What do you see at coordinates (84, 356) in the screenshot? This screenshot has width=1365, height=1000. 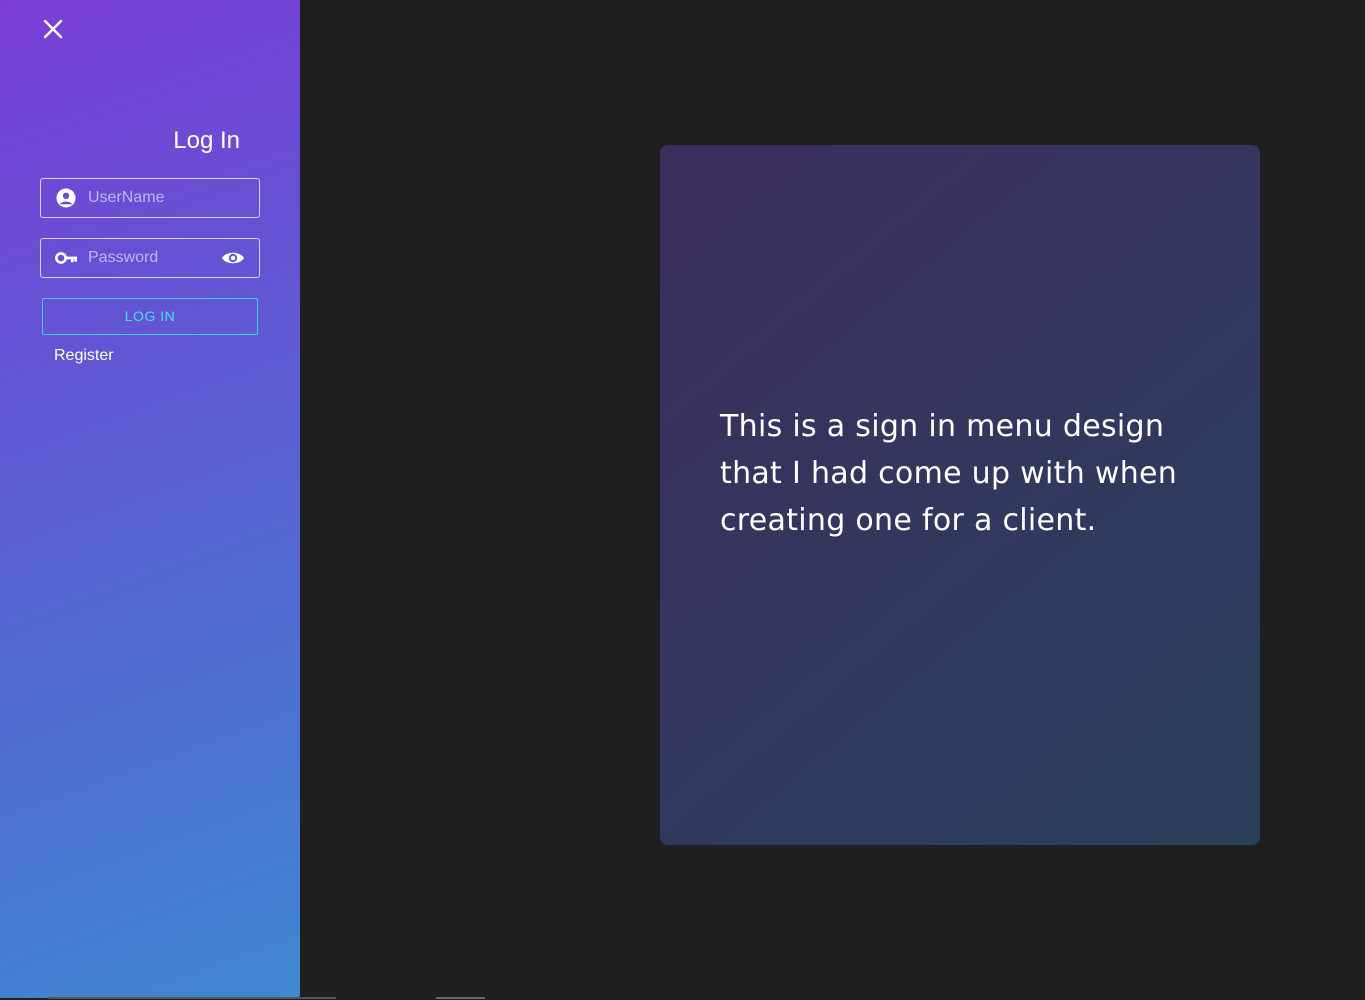 I see `register-link: Register` at bounding box center [84, 356].